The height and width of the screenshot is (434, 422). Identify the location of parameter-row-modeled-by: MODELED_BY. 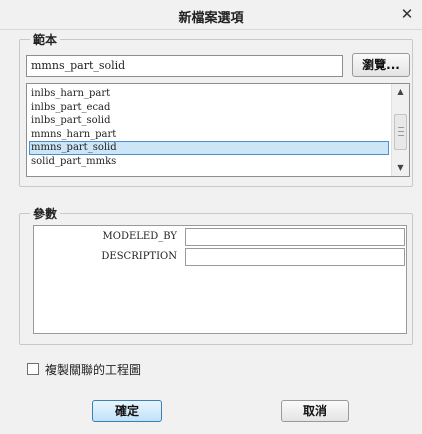
(220, 237).